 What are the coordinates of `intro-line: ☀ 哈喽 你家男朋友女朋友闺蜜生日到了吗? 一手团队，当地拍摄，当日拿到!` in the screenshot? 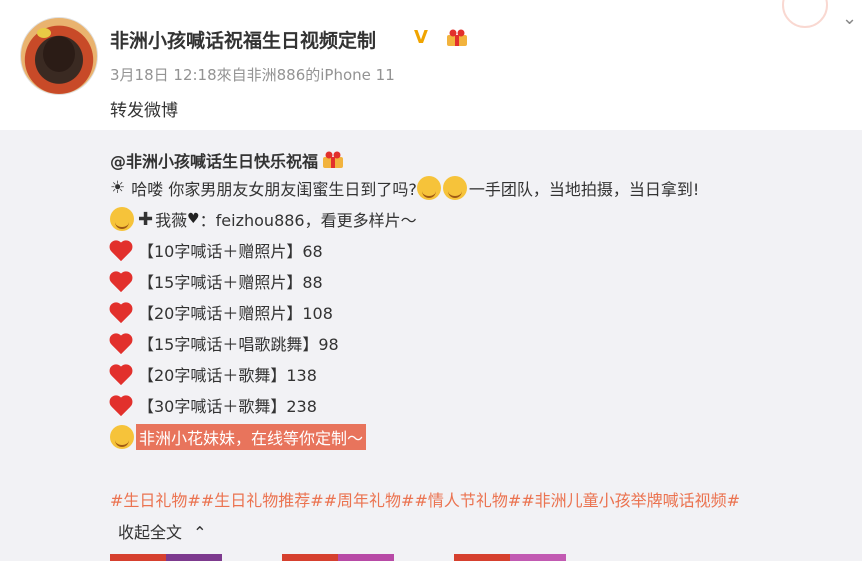 It's located at (404, 188).